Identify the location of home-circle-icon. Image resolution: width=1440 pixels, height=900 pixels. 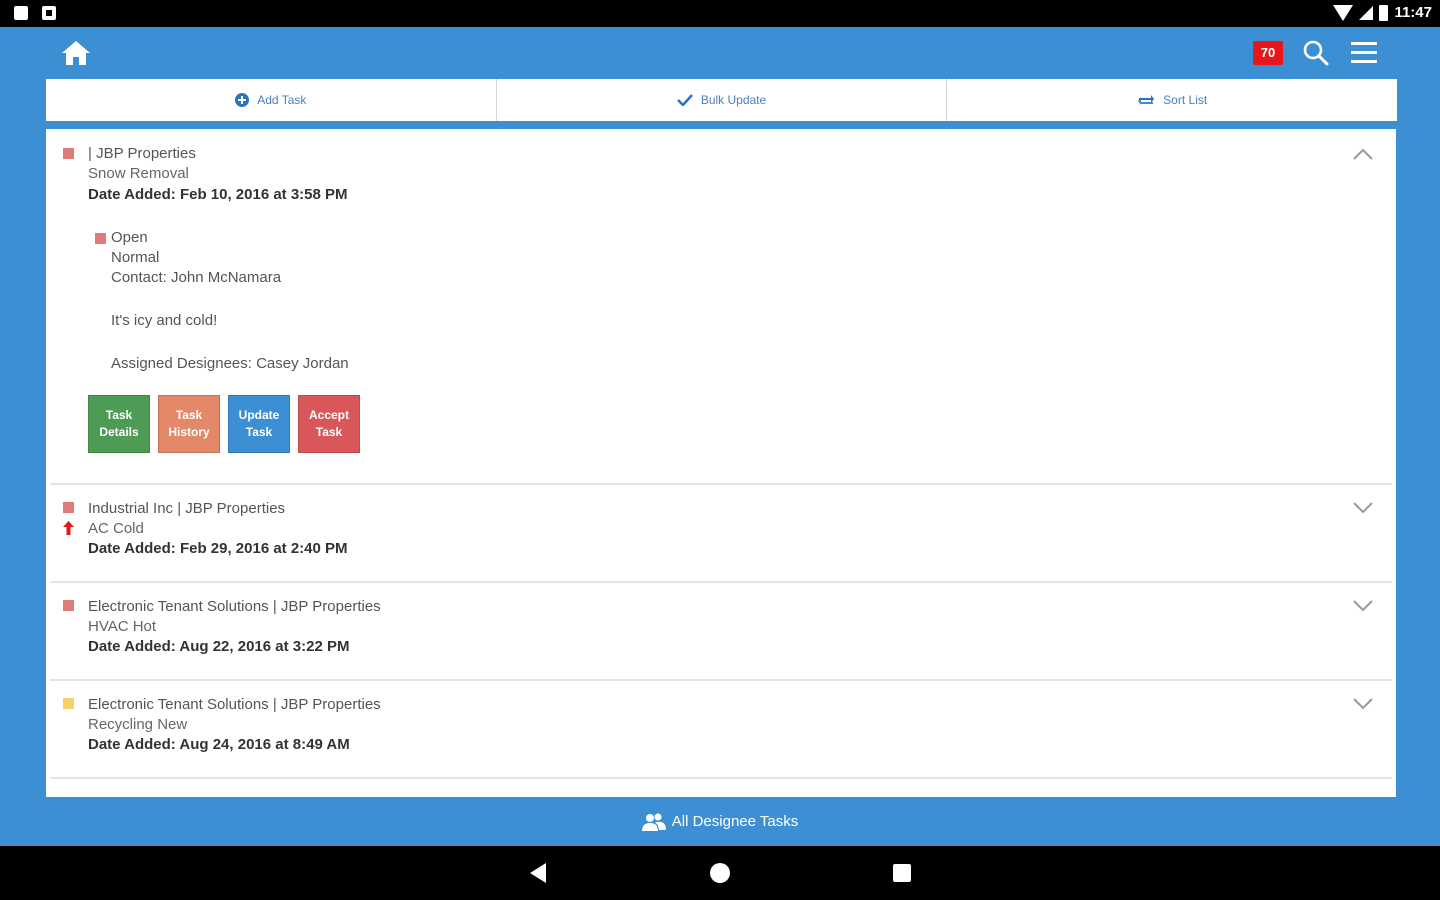
(720, 873).